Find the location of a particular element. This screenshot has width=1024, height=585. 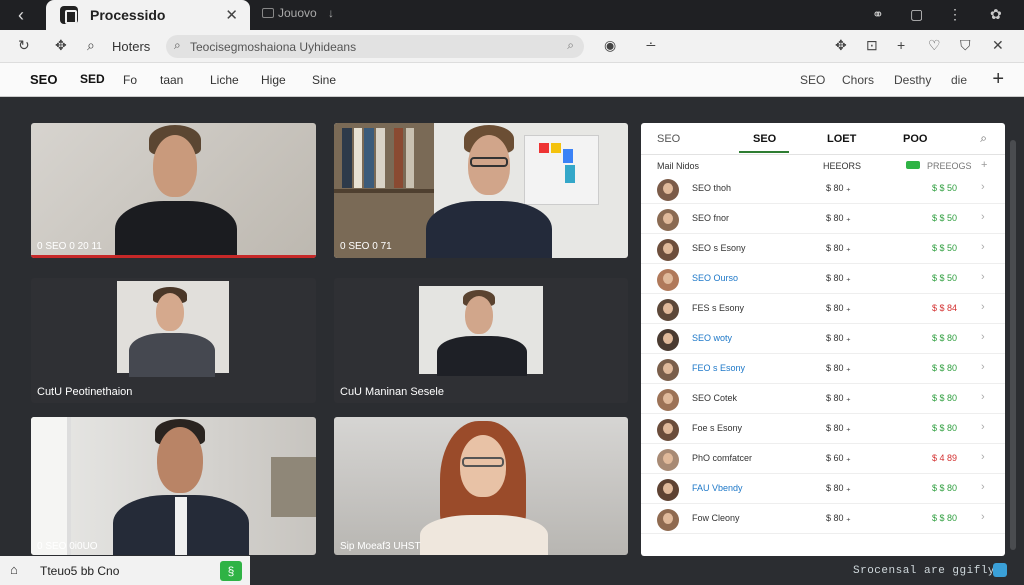

video-tile-3: CutU Peotinethaion is located at coordinates (173, 340).